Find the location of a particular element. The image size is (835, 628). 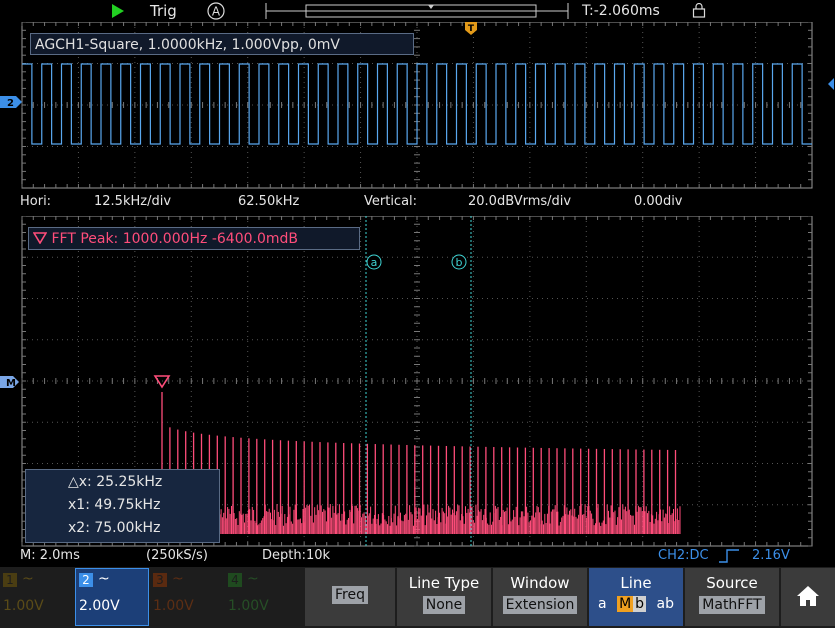

window-label: Window is located at coordinates (540, 583).